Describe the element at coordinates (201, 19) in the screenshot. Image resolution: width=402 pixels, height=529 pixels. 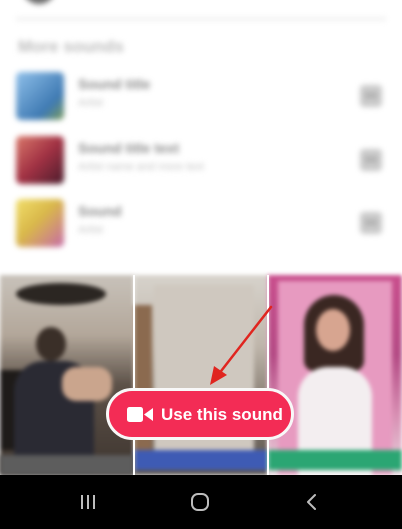
I see `divider` at that location.